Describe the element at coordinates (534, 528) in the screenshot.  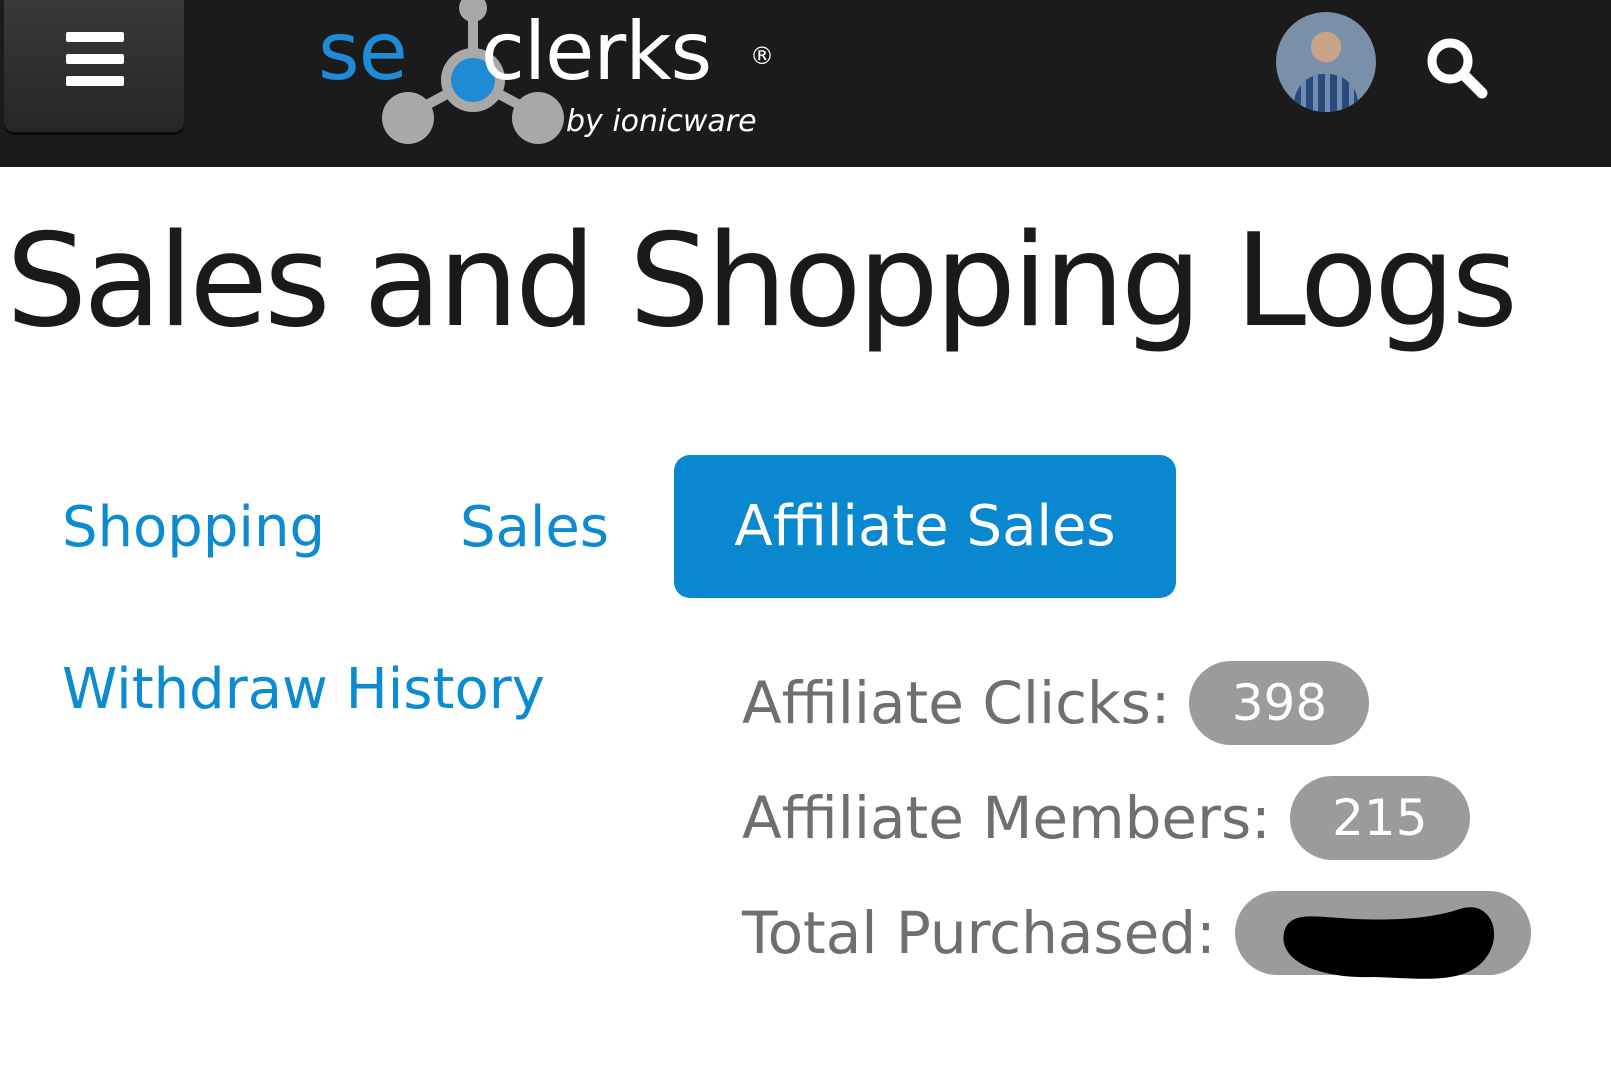
I see `tab-sales: Sales` at that location.